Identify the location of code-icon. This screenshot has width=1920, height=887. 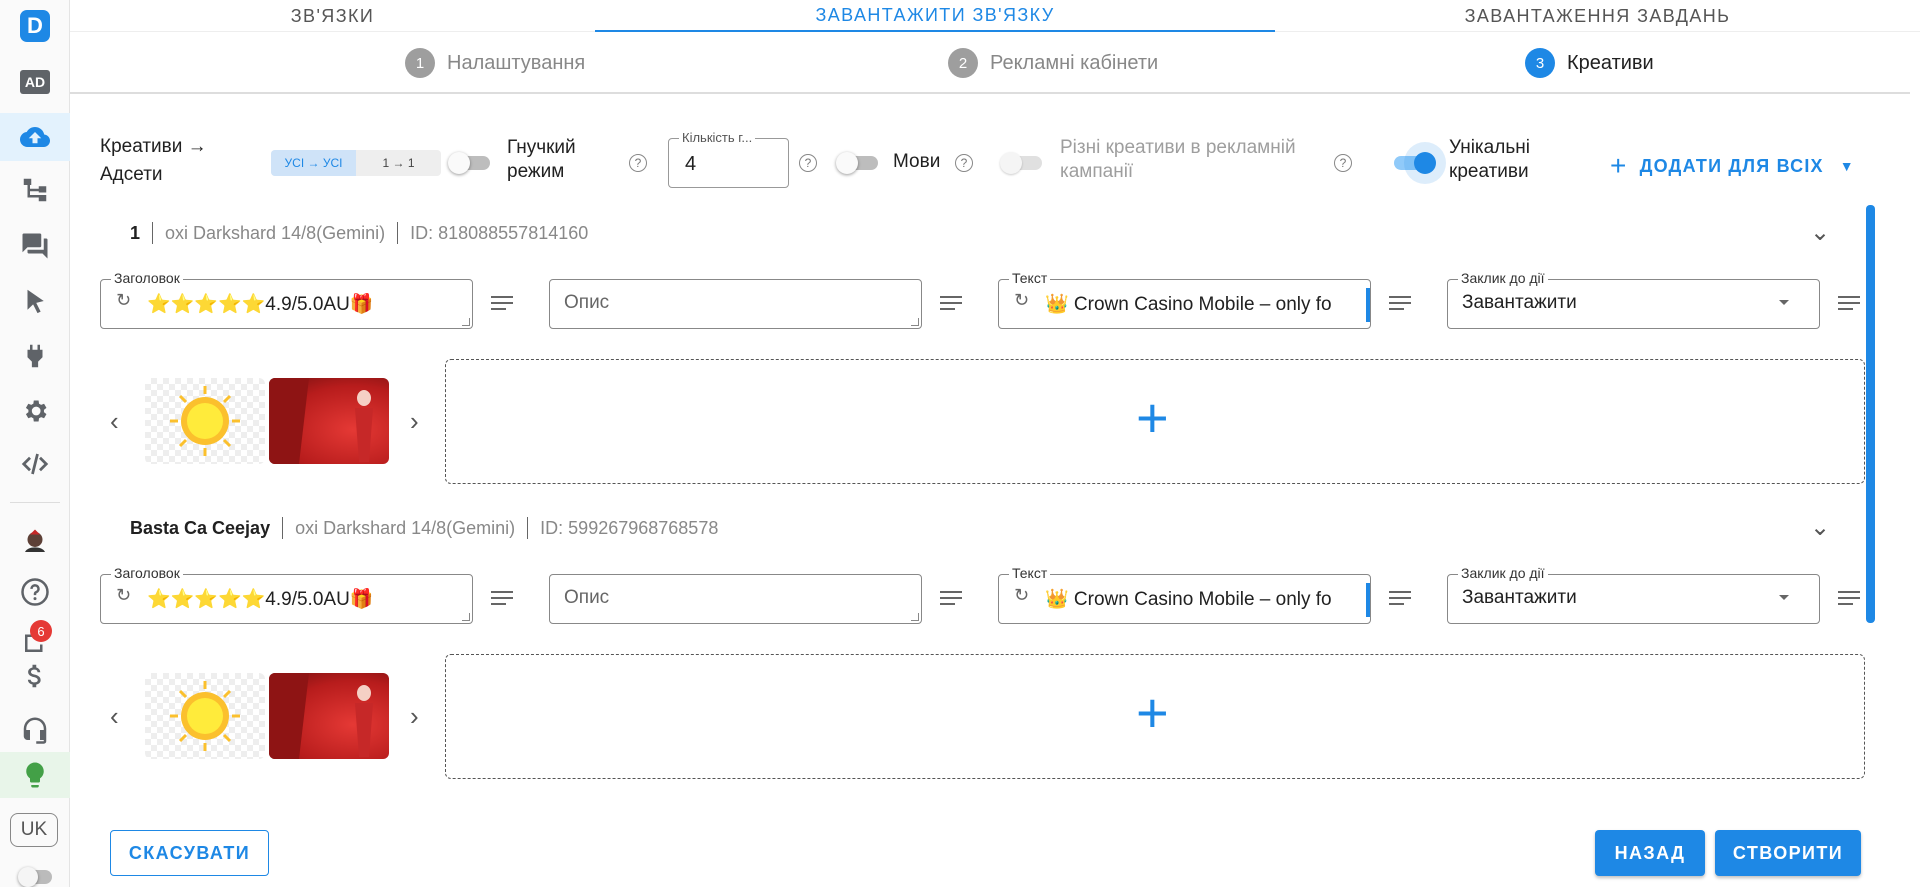
(35, 464).